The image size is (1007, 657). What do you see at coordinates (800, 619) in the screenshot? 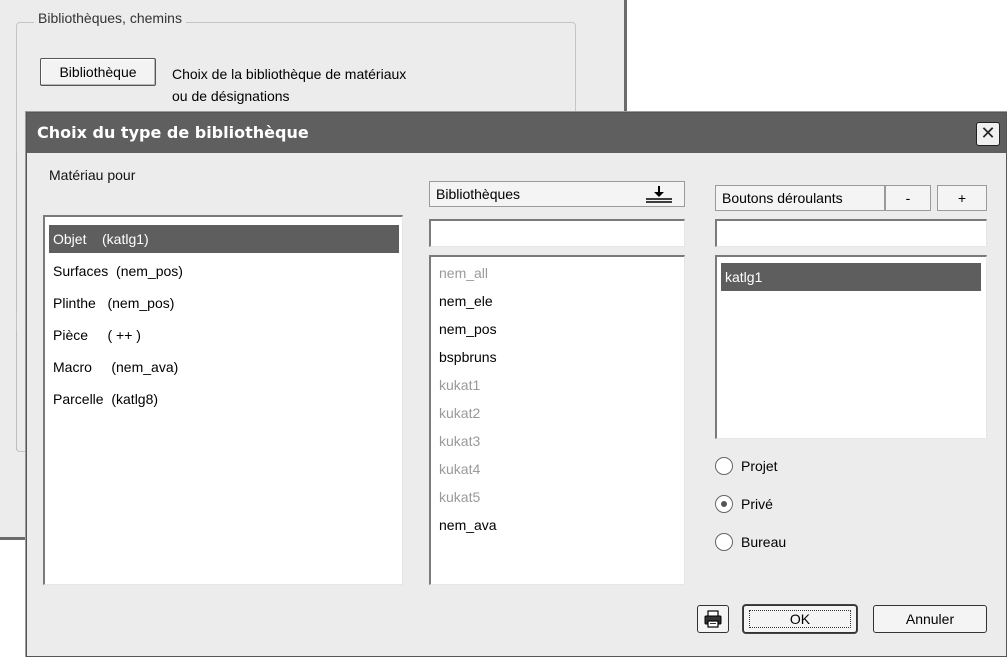
I see `focus-ring` at bounding box center [800, 619].